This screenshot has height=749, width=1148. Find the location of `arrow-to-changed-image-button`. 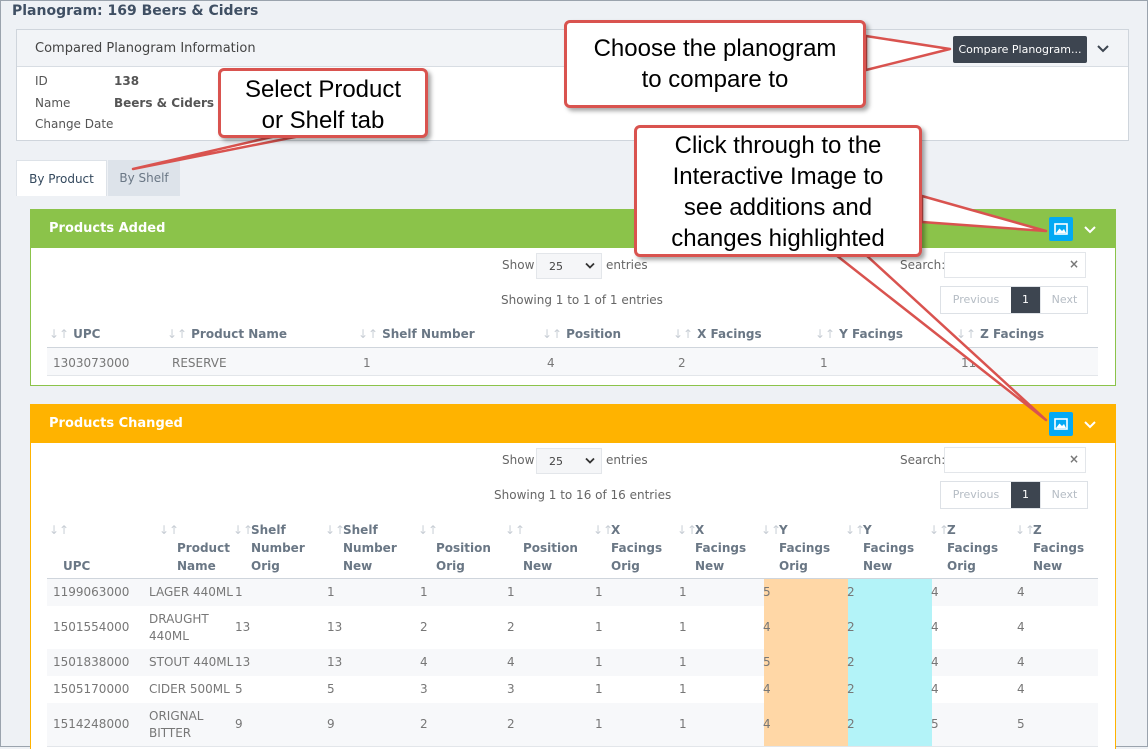

arrow-to-changed-image-button is located at coordinates (941, 337).